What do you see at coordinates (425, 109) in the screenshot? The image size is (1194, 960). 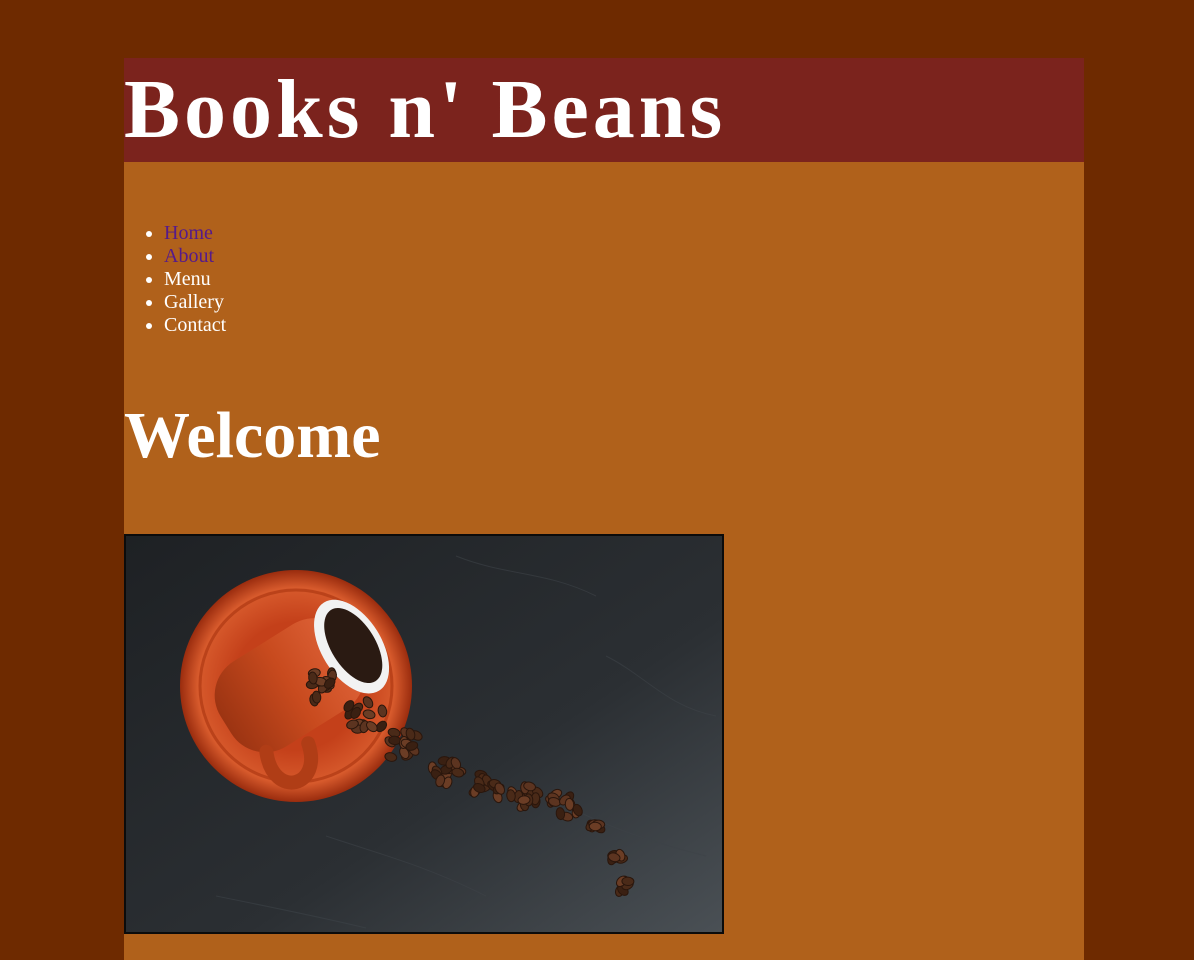 I see `site-title: Books n' Beans` at bounding box center [425, 109].